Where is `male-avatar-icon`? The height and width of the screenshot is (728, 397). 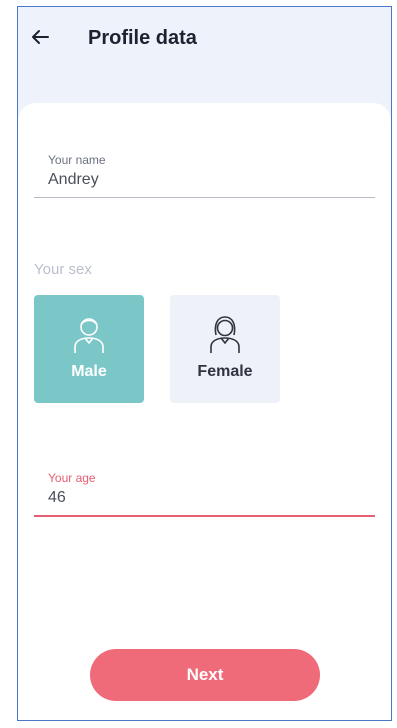 male-avatar-icon is located at coordinates (89, 335).